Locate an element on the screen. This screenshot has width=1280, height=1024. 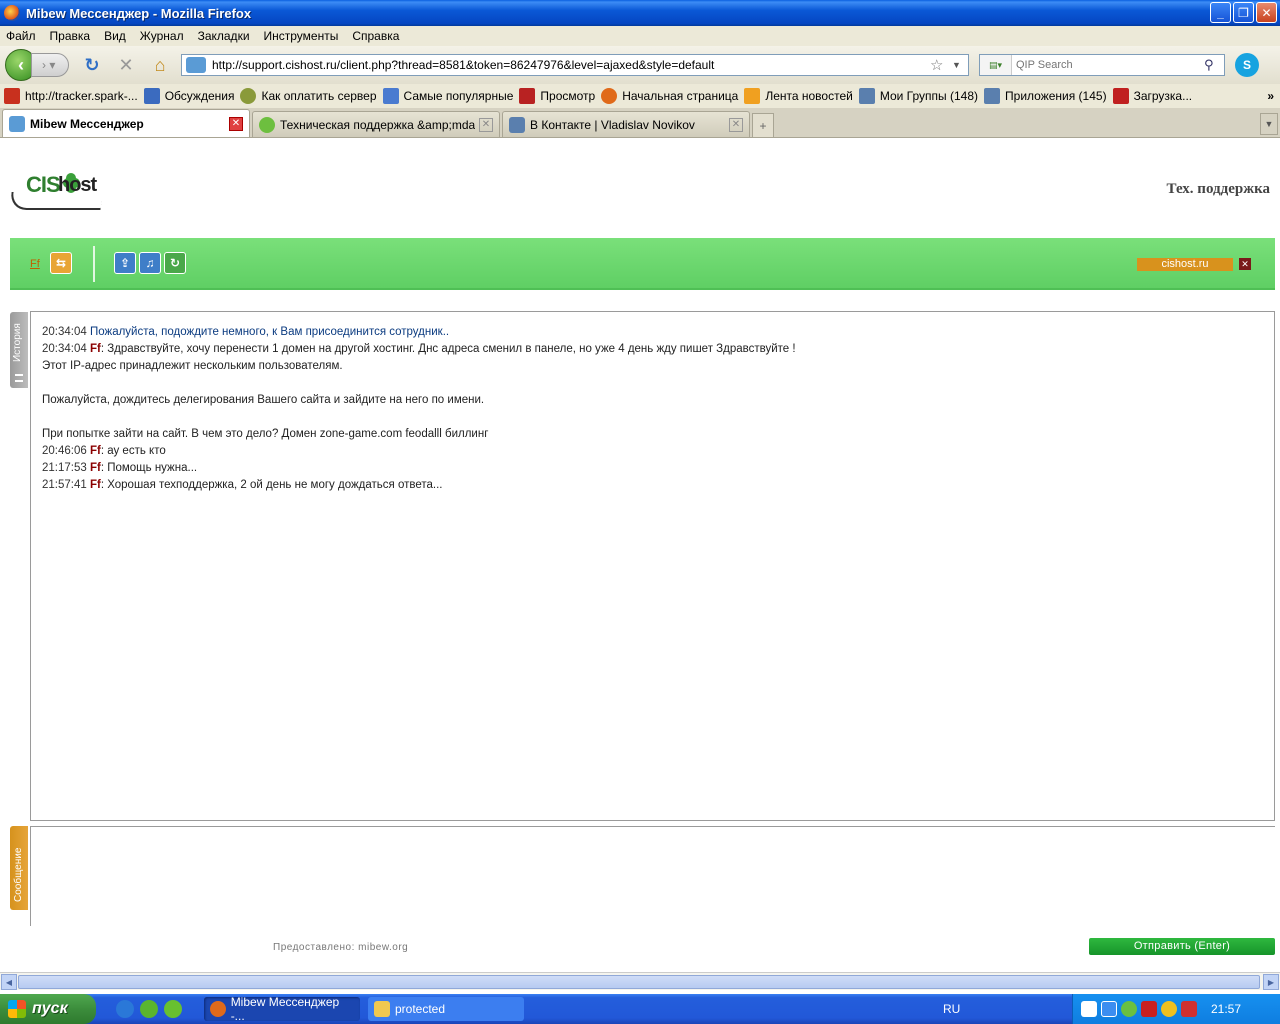
menu-history: Журнал is located at coordinates (162, 36).